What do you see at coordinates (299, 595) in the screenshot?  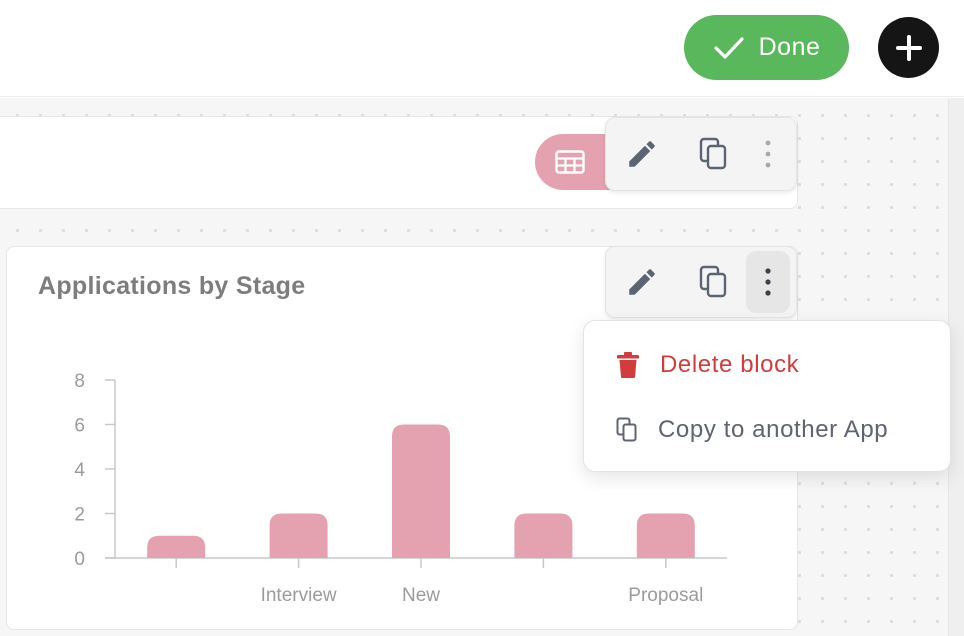 I see `x-tick-label: Interview` at bounding box center [299, 595].